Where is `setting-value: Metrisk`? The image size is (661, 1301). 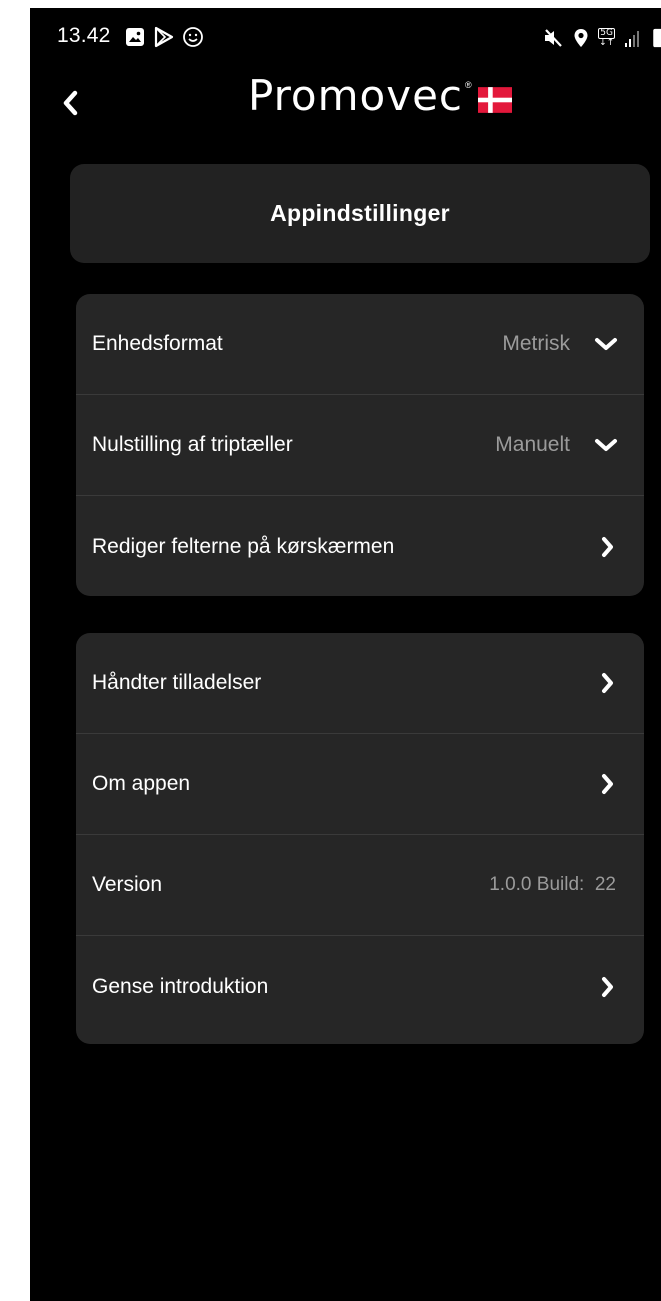 setting-value: Metrisk is located at coordinates (536, 343).